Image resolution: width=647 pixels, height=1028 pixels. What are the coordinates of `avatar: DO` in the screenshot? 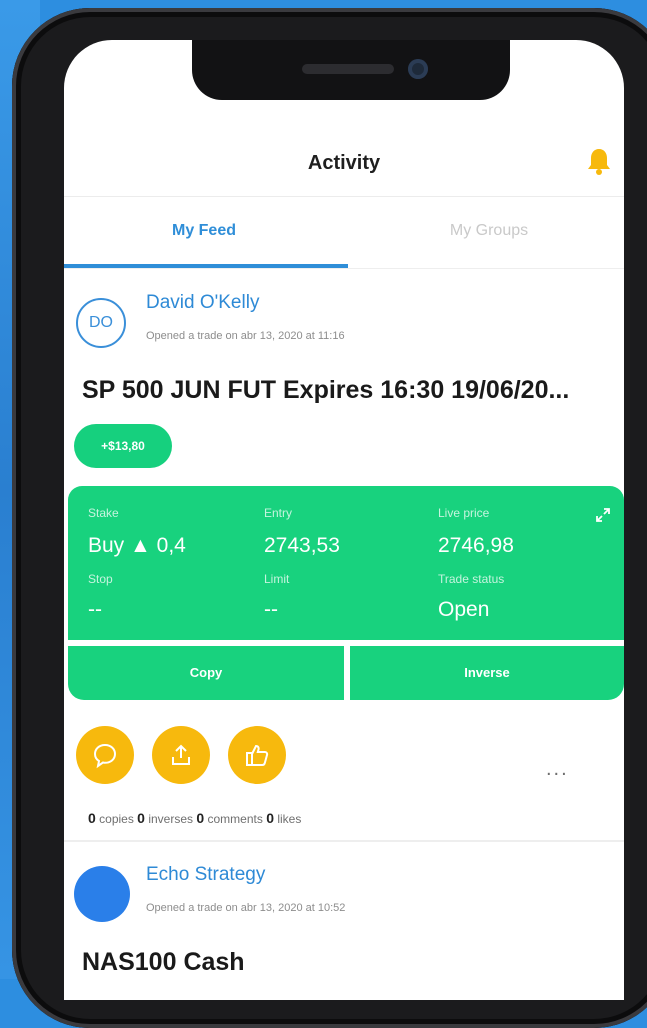 It's located at (101, 323).